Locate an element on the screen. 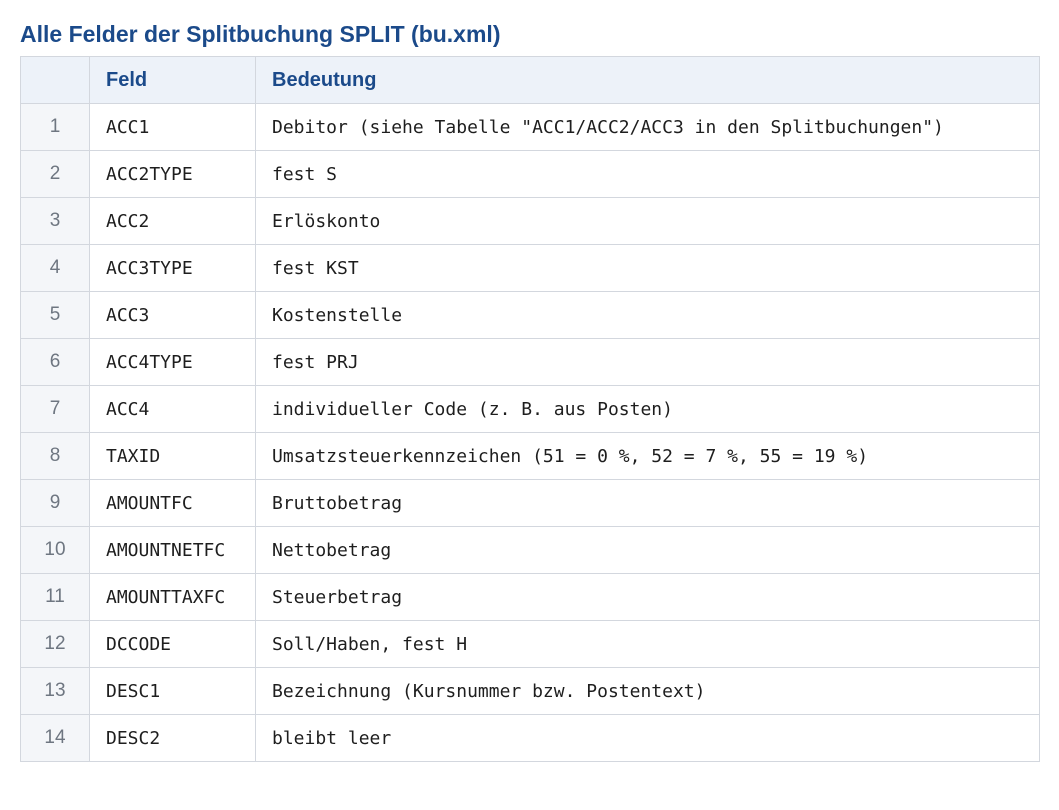 The height and width of the screenshot is (810, 1059). field-meaning-cell: Steuerbetrag is located at coordinates (647, 597).